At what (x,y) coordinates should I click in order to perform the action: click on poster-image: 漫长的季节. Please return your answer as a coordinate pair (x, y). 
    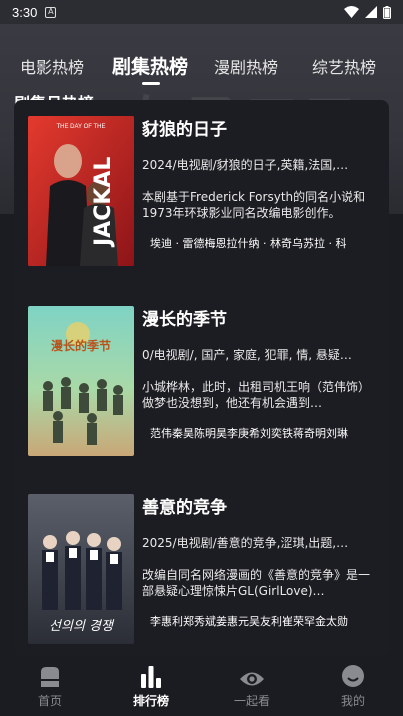
    Looking at the image, I should click on (81, 381).